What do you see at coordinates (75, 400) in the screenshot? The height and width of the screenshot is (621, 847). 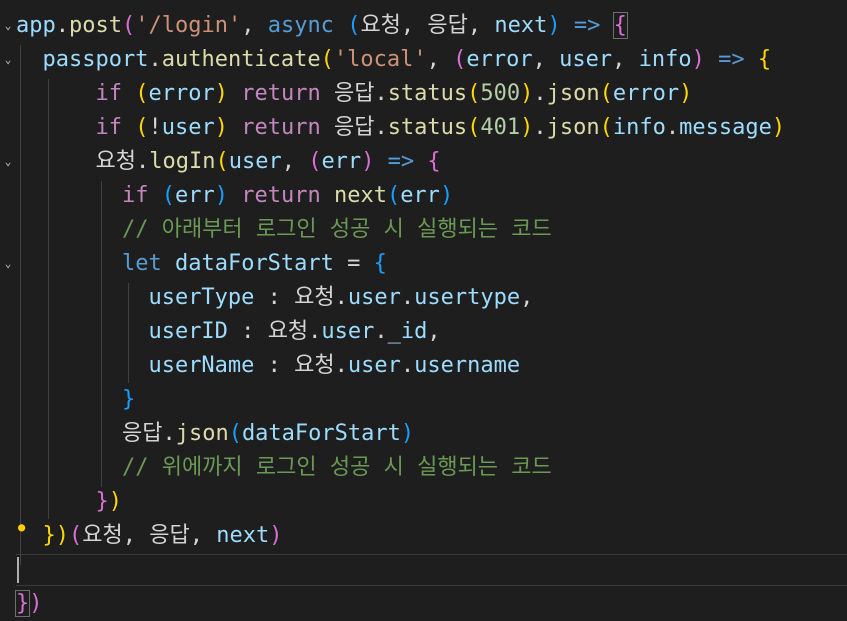 I see `code-line: }` at bounding box center [75, 400].